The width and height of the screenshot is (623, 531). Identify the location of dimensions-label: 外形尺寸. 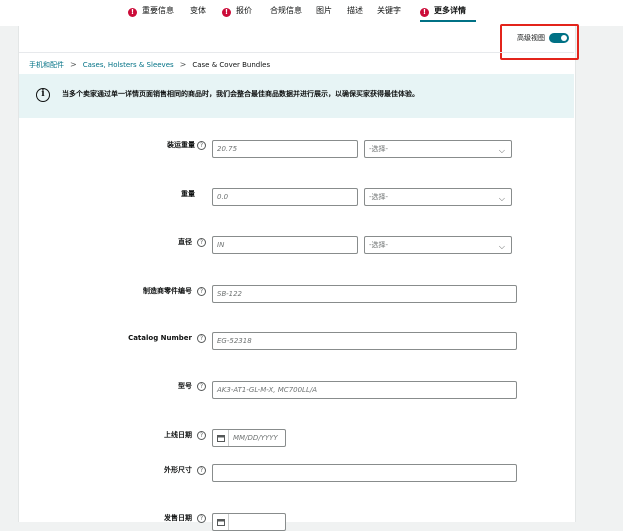
(178, 470).